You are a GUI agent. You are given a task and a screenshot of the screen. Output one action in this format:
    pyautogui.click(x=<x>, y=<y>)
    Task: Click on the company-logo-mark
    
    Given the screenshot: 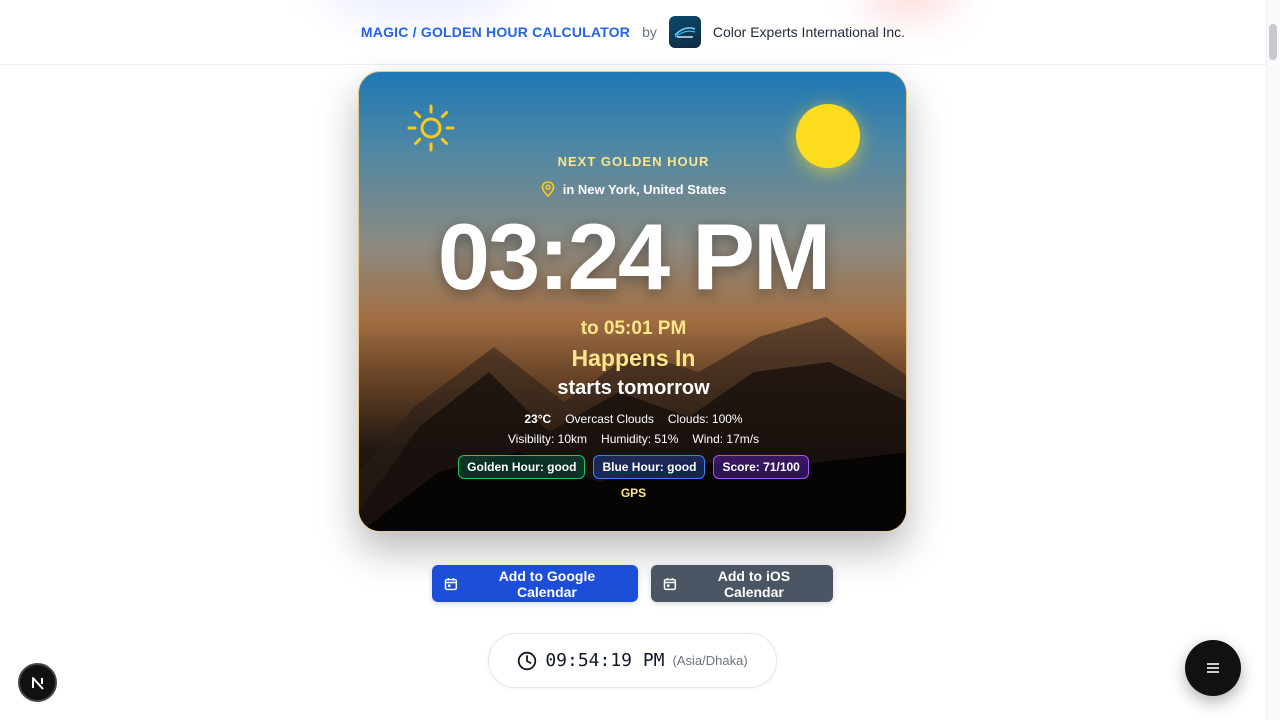 What is the action you would take?
    pyautogui.click(x=685, y=32)
    